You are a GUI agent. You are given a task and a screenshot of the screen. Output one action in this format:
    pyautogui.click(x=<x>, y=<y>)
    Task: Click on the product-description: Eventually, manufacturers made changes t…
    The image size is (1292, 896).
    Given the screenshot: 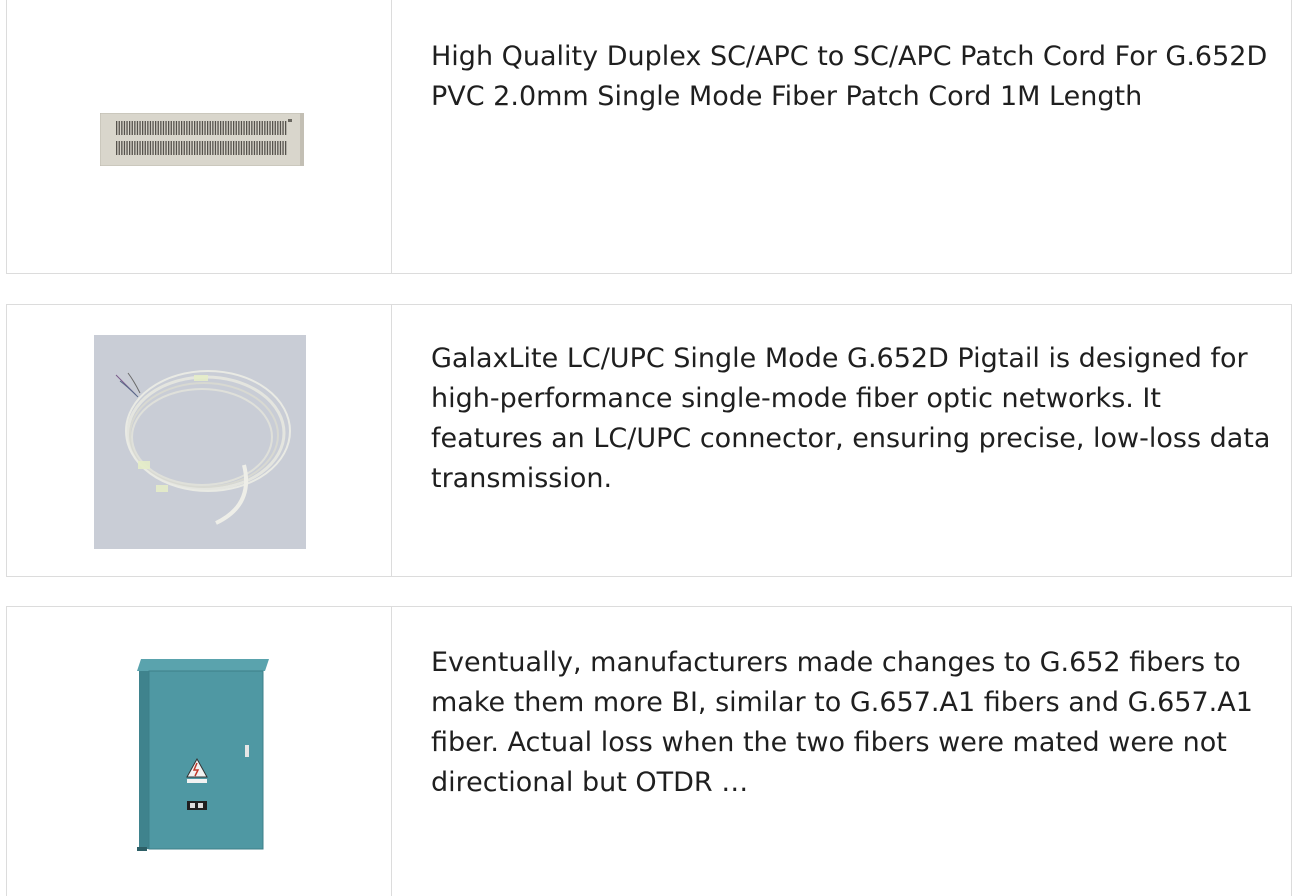 What is the action you would take?
    pyautogui.click(x=856, y=723)
    